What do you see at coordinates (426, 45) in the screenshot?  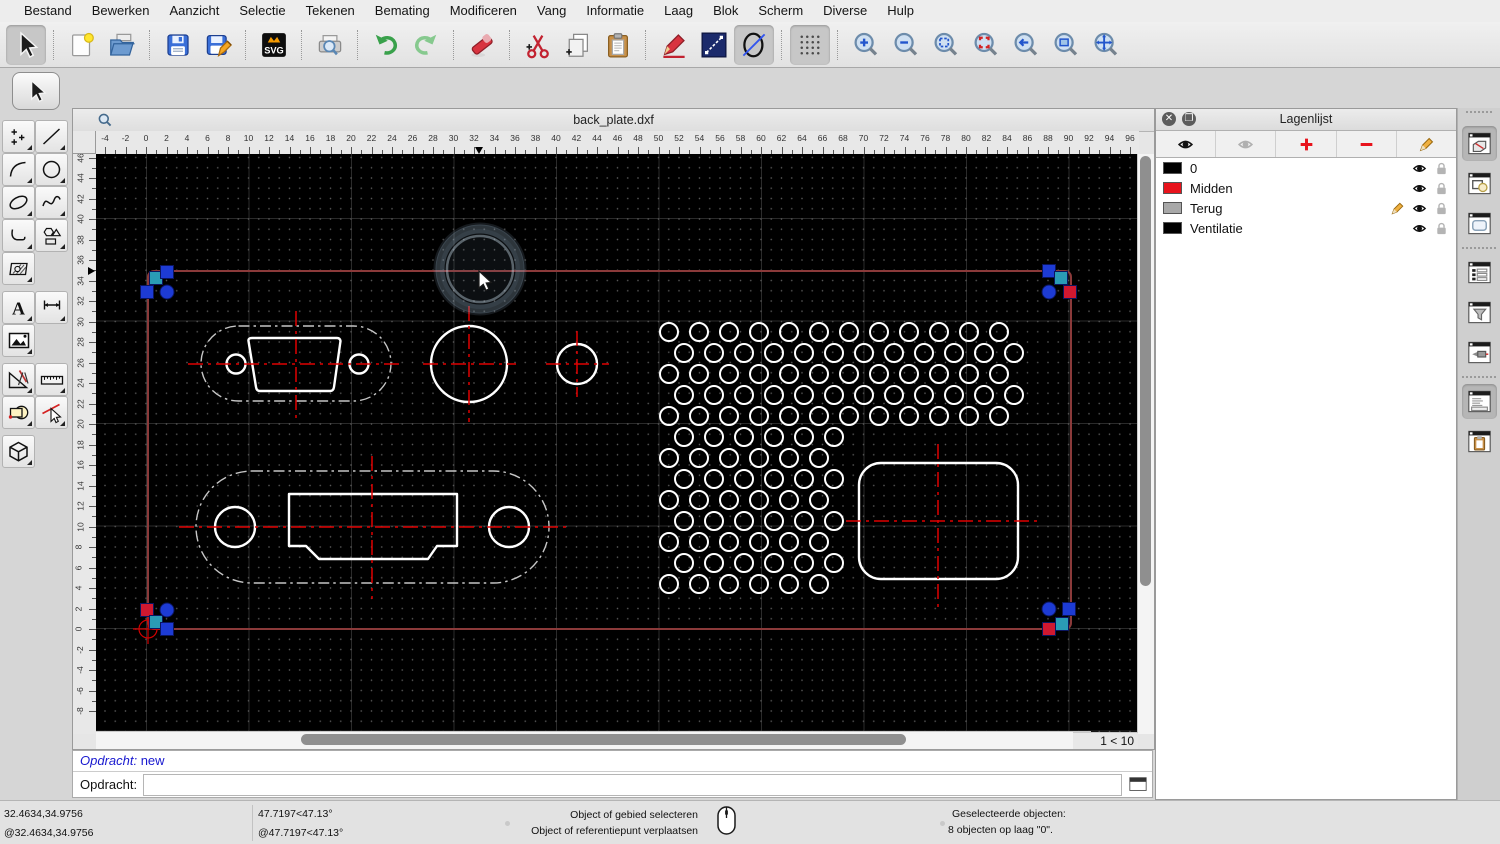 I see `redo-button` at bounding box center [426, 45].